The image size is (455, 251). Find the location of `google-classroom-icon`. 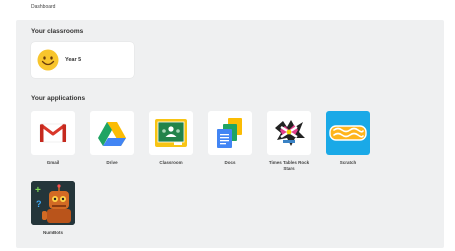

google-classroom-icon is located at coordinates (171, 133).